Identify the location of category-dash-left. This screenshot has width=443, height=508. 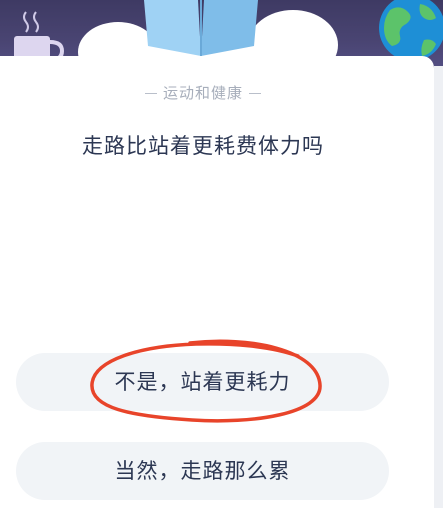
(150, 93).